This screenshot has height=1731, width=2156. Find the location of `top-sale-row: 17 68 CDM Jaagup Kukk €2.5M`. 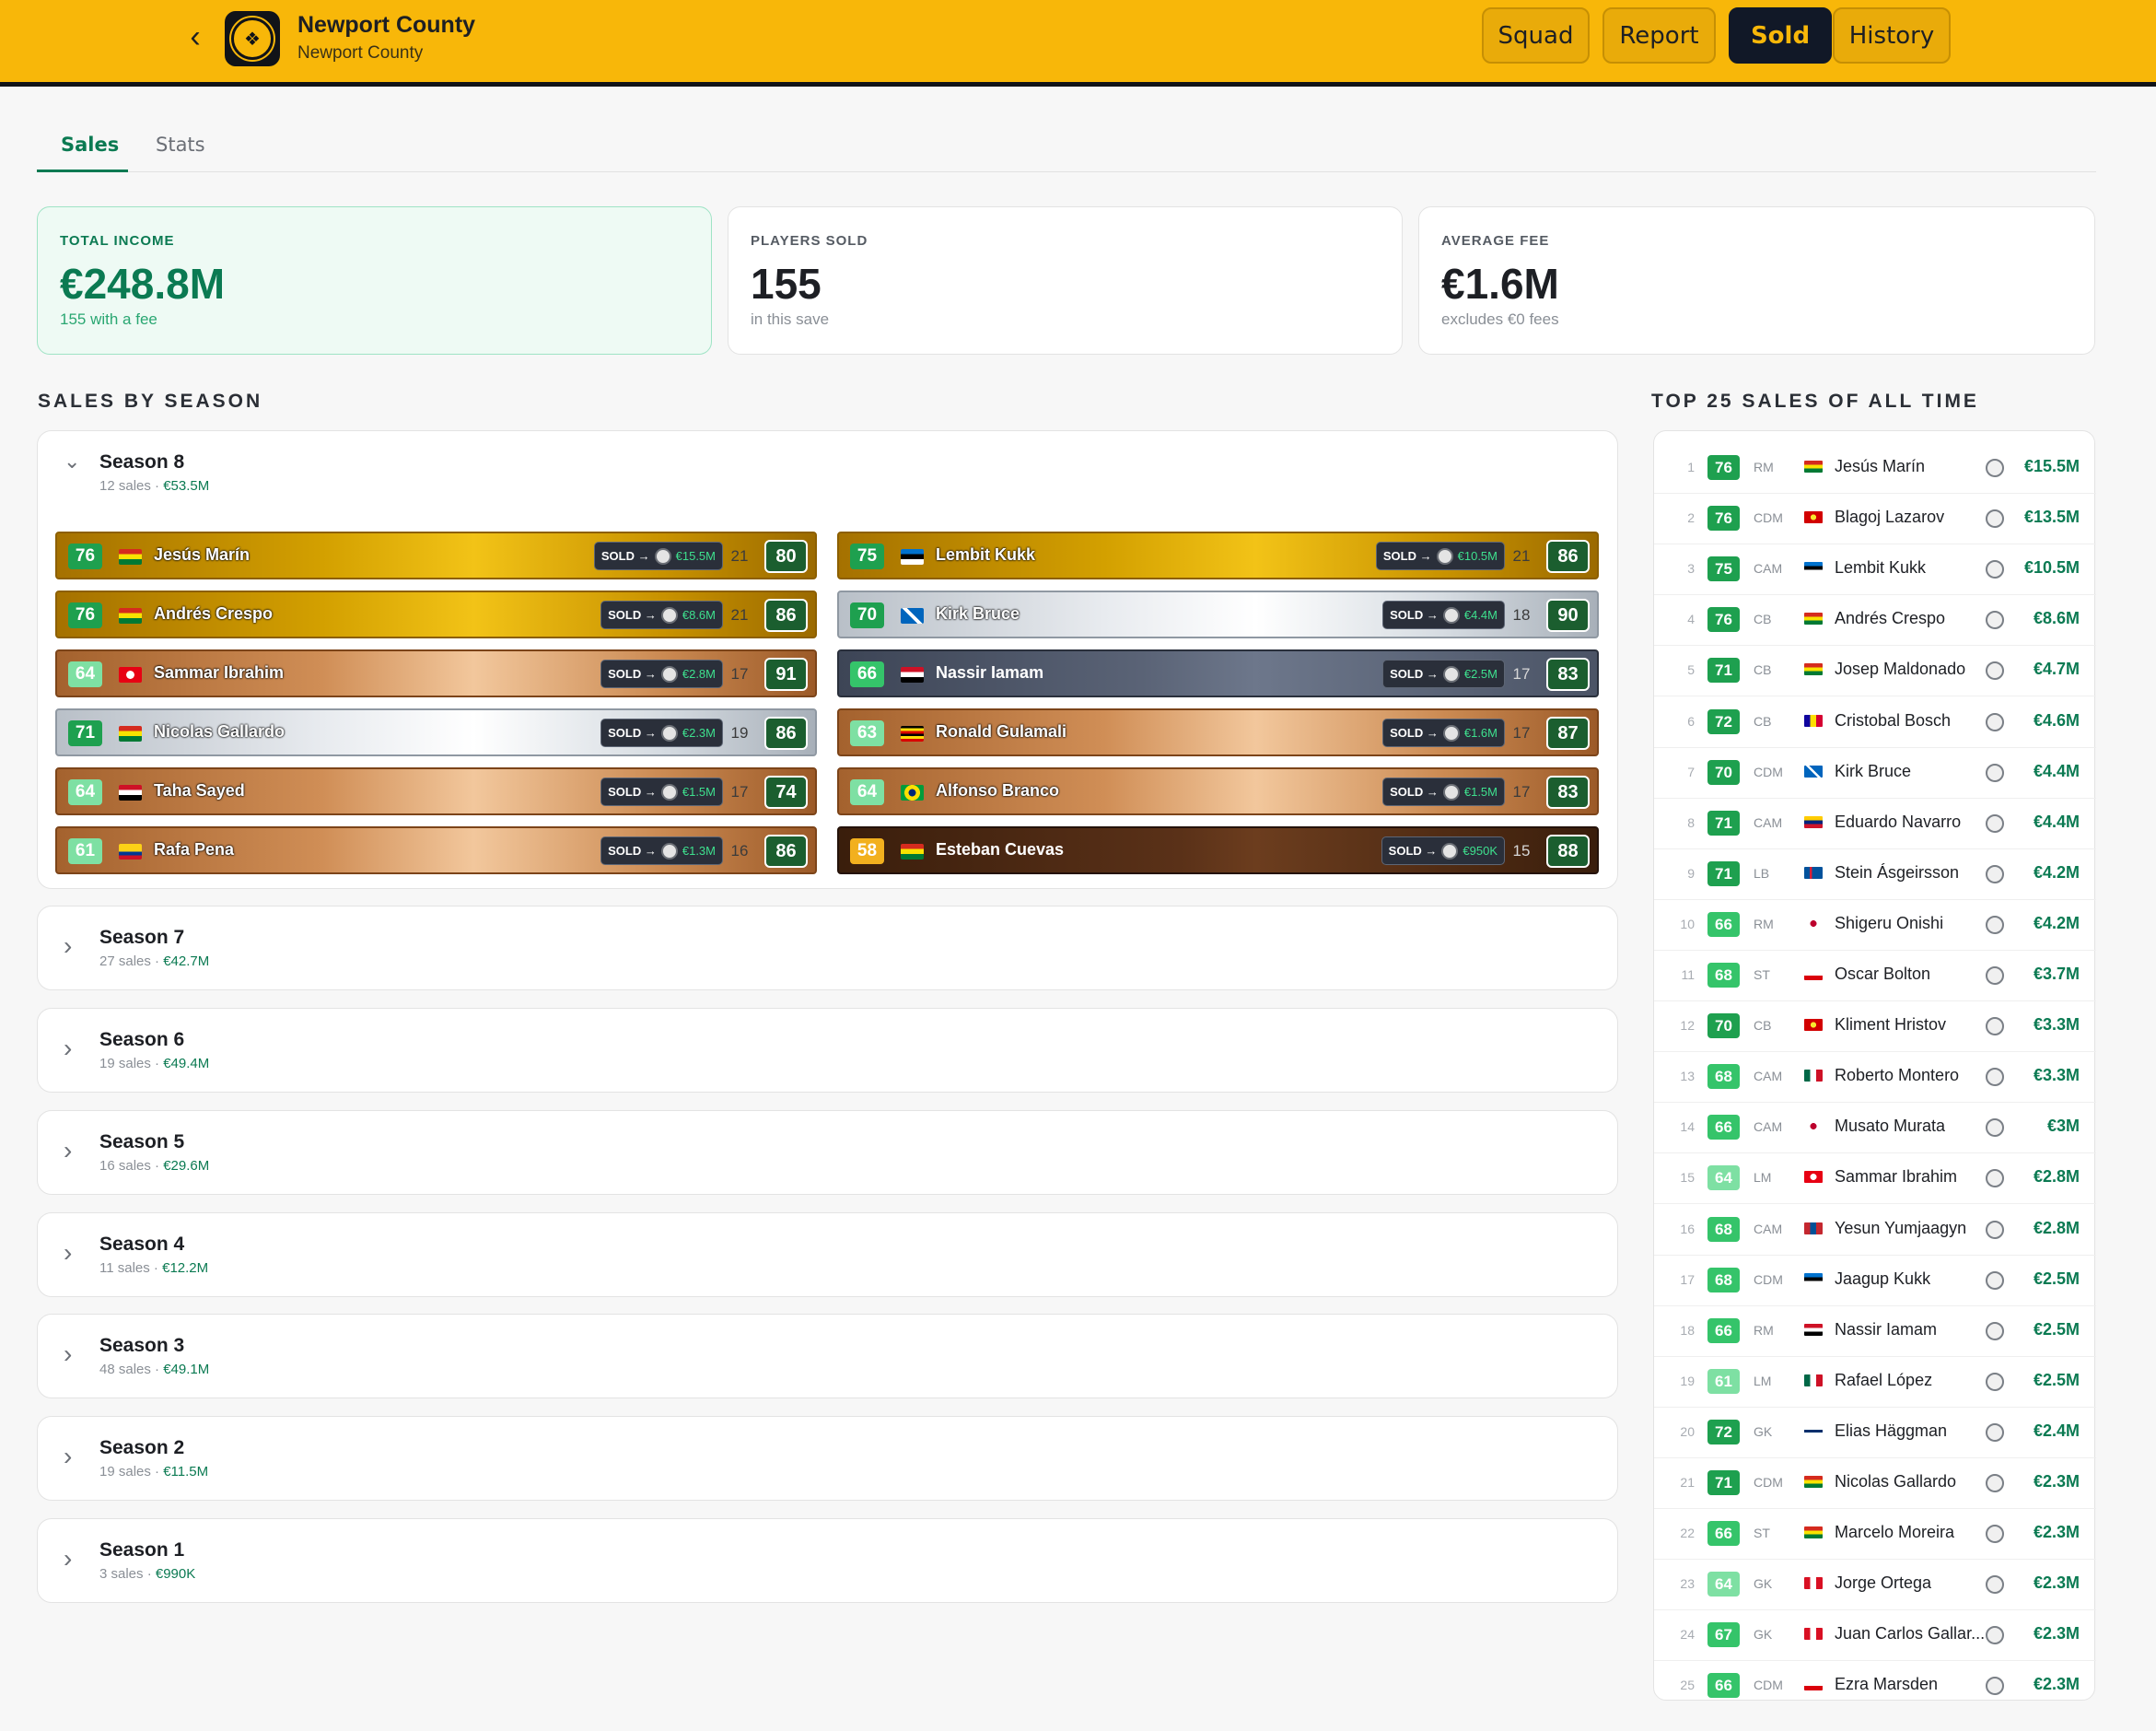

top-sale-row: 17 68 CDM Jaagup Kukk €2.5M is located at coordinates (1875, 1281).